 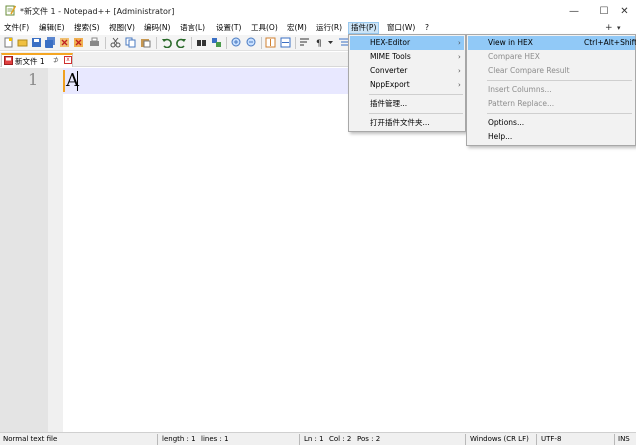 I want to click on sync-vertical-icon, so click(x=270, y=42).